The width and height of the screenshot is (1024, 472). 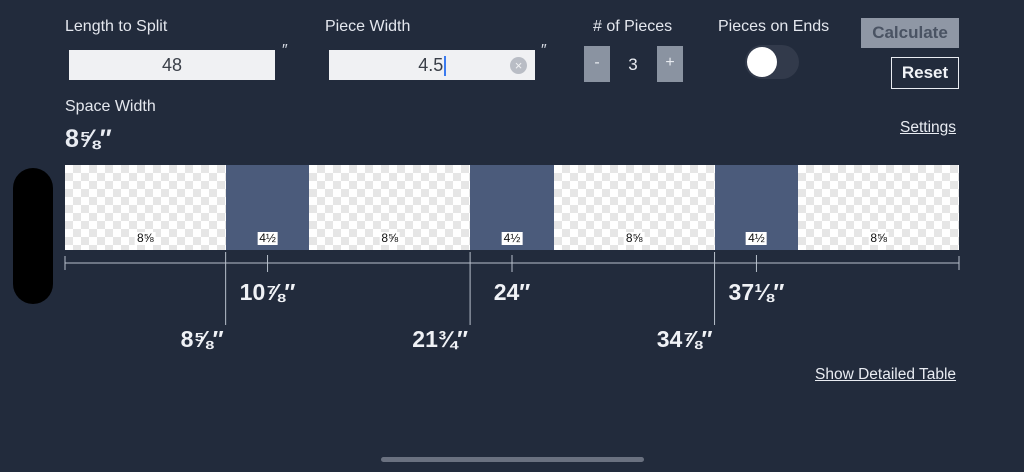 I want to click on piece-center-measure: 10⅞″, so click(x=267, y=292).